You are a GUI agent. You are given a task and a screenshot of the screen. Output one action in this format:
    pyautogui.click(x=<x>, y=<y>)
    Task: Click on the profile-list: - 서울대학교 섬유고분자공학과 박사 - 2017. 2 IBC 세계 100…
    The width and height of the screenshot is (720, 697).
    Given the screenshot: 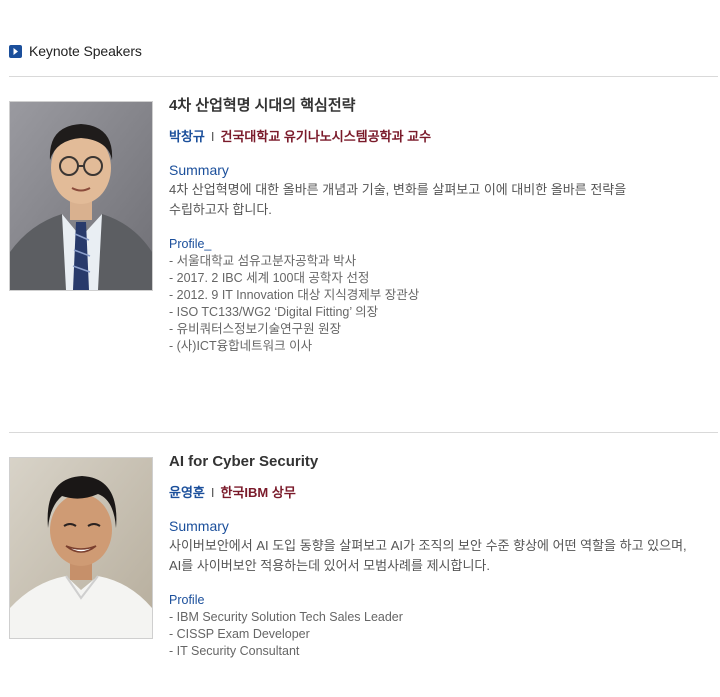 What is the action you would take?
    pyautogui.click(x=444, y=304)
    